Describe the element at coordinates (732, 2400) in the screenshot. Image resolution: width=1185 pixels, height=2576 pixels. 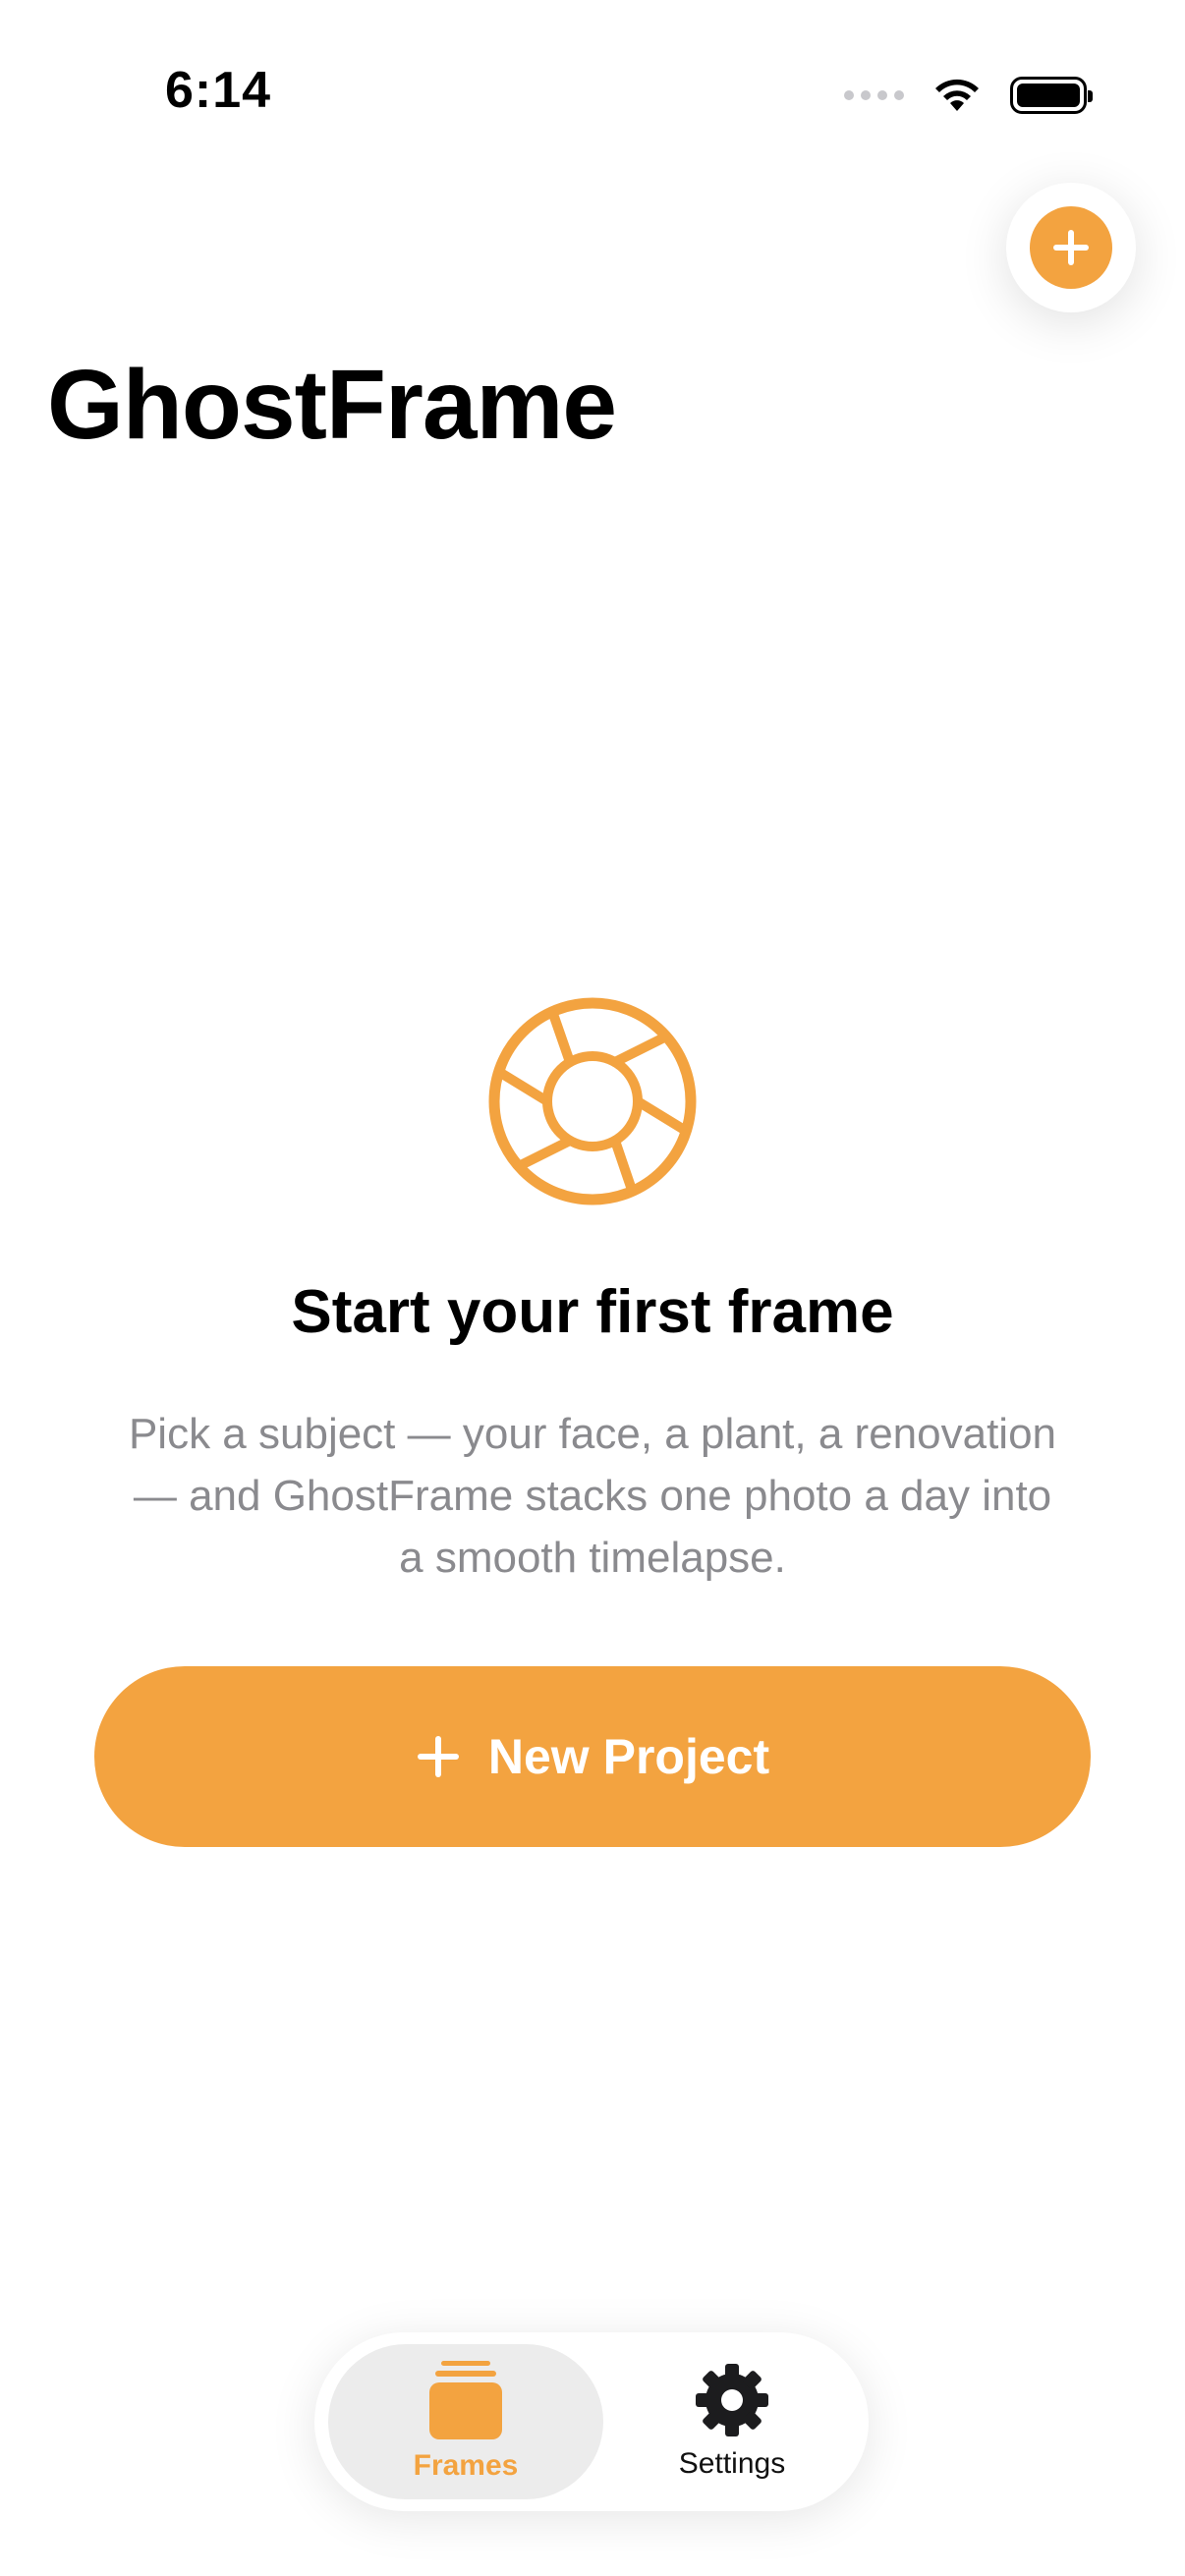
I see `gear-icon` at that location.